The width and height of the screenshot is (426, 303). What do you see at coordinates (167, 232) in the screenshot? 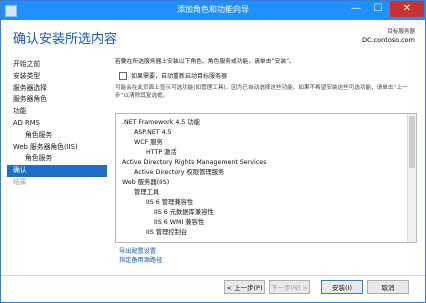
I see `feature-item: IIS 管理控制台` at bounding box center [167, 232].